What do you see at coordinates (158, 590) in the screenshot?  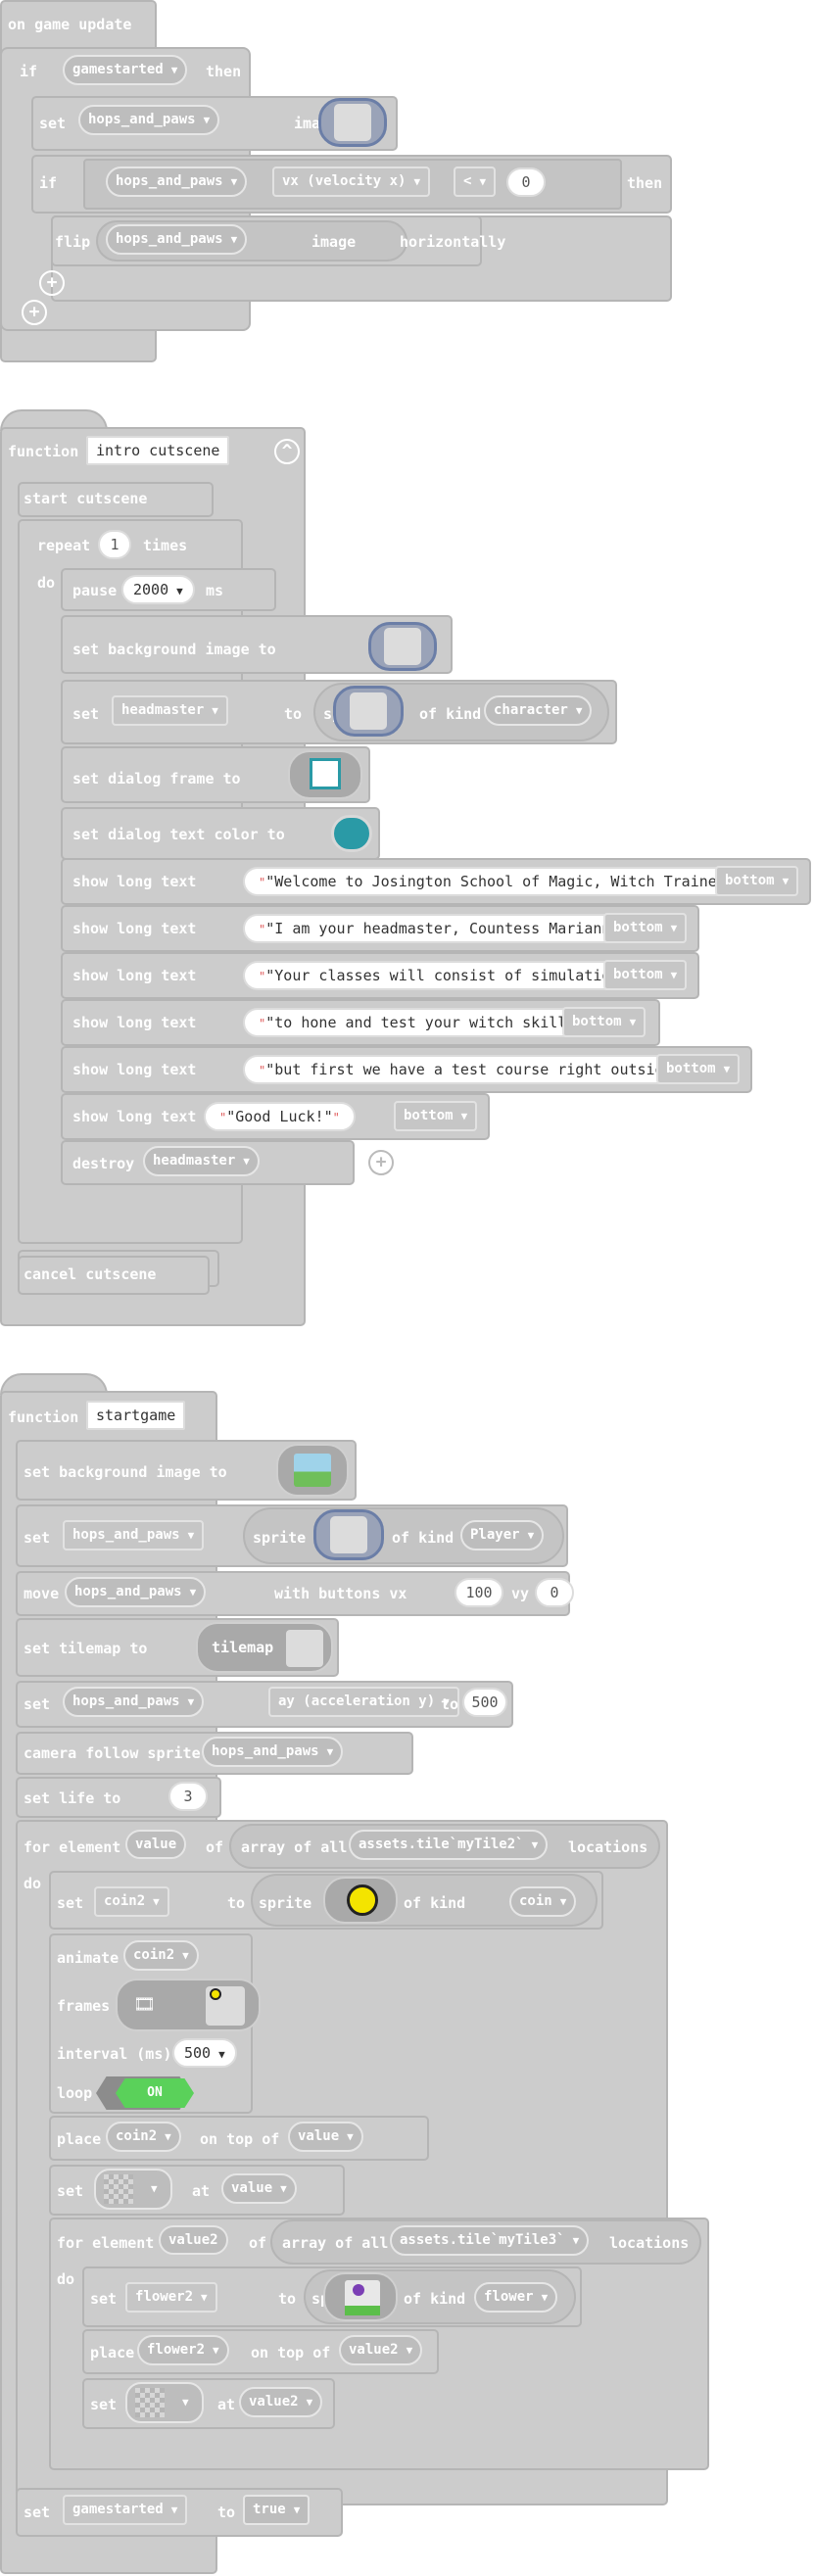 I see `pause-duration-dropdown: 2000 ▼` at bounding box center [158, 590].